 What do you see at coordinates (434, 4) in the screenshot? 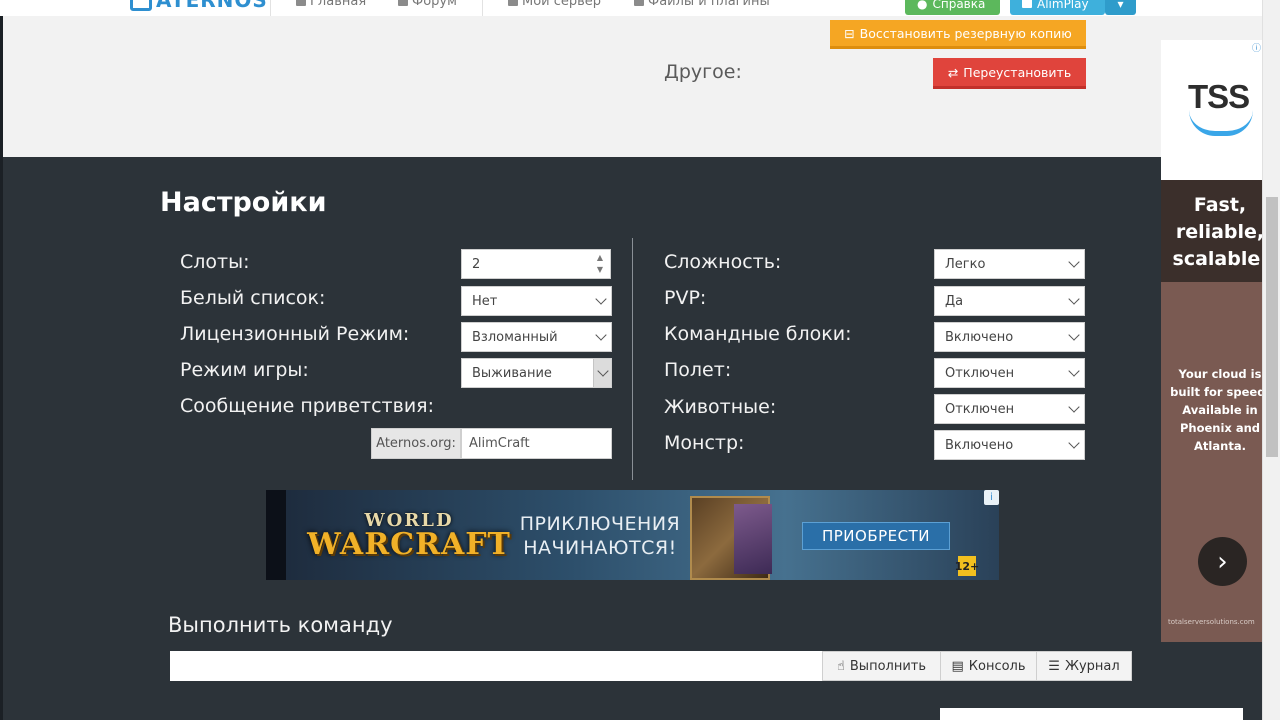
I see `nav-forum-label: Форум` at bounding box center [434, 4].